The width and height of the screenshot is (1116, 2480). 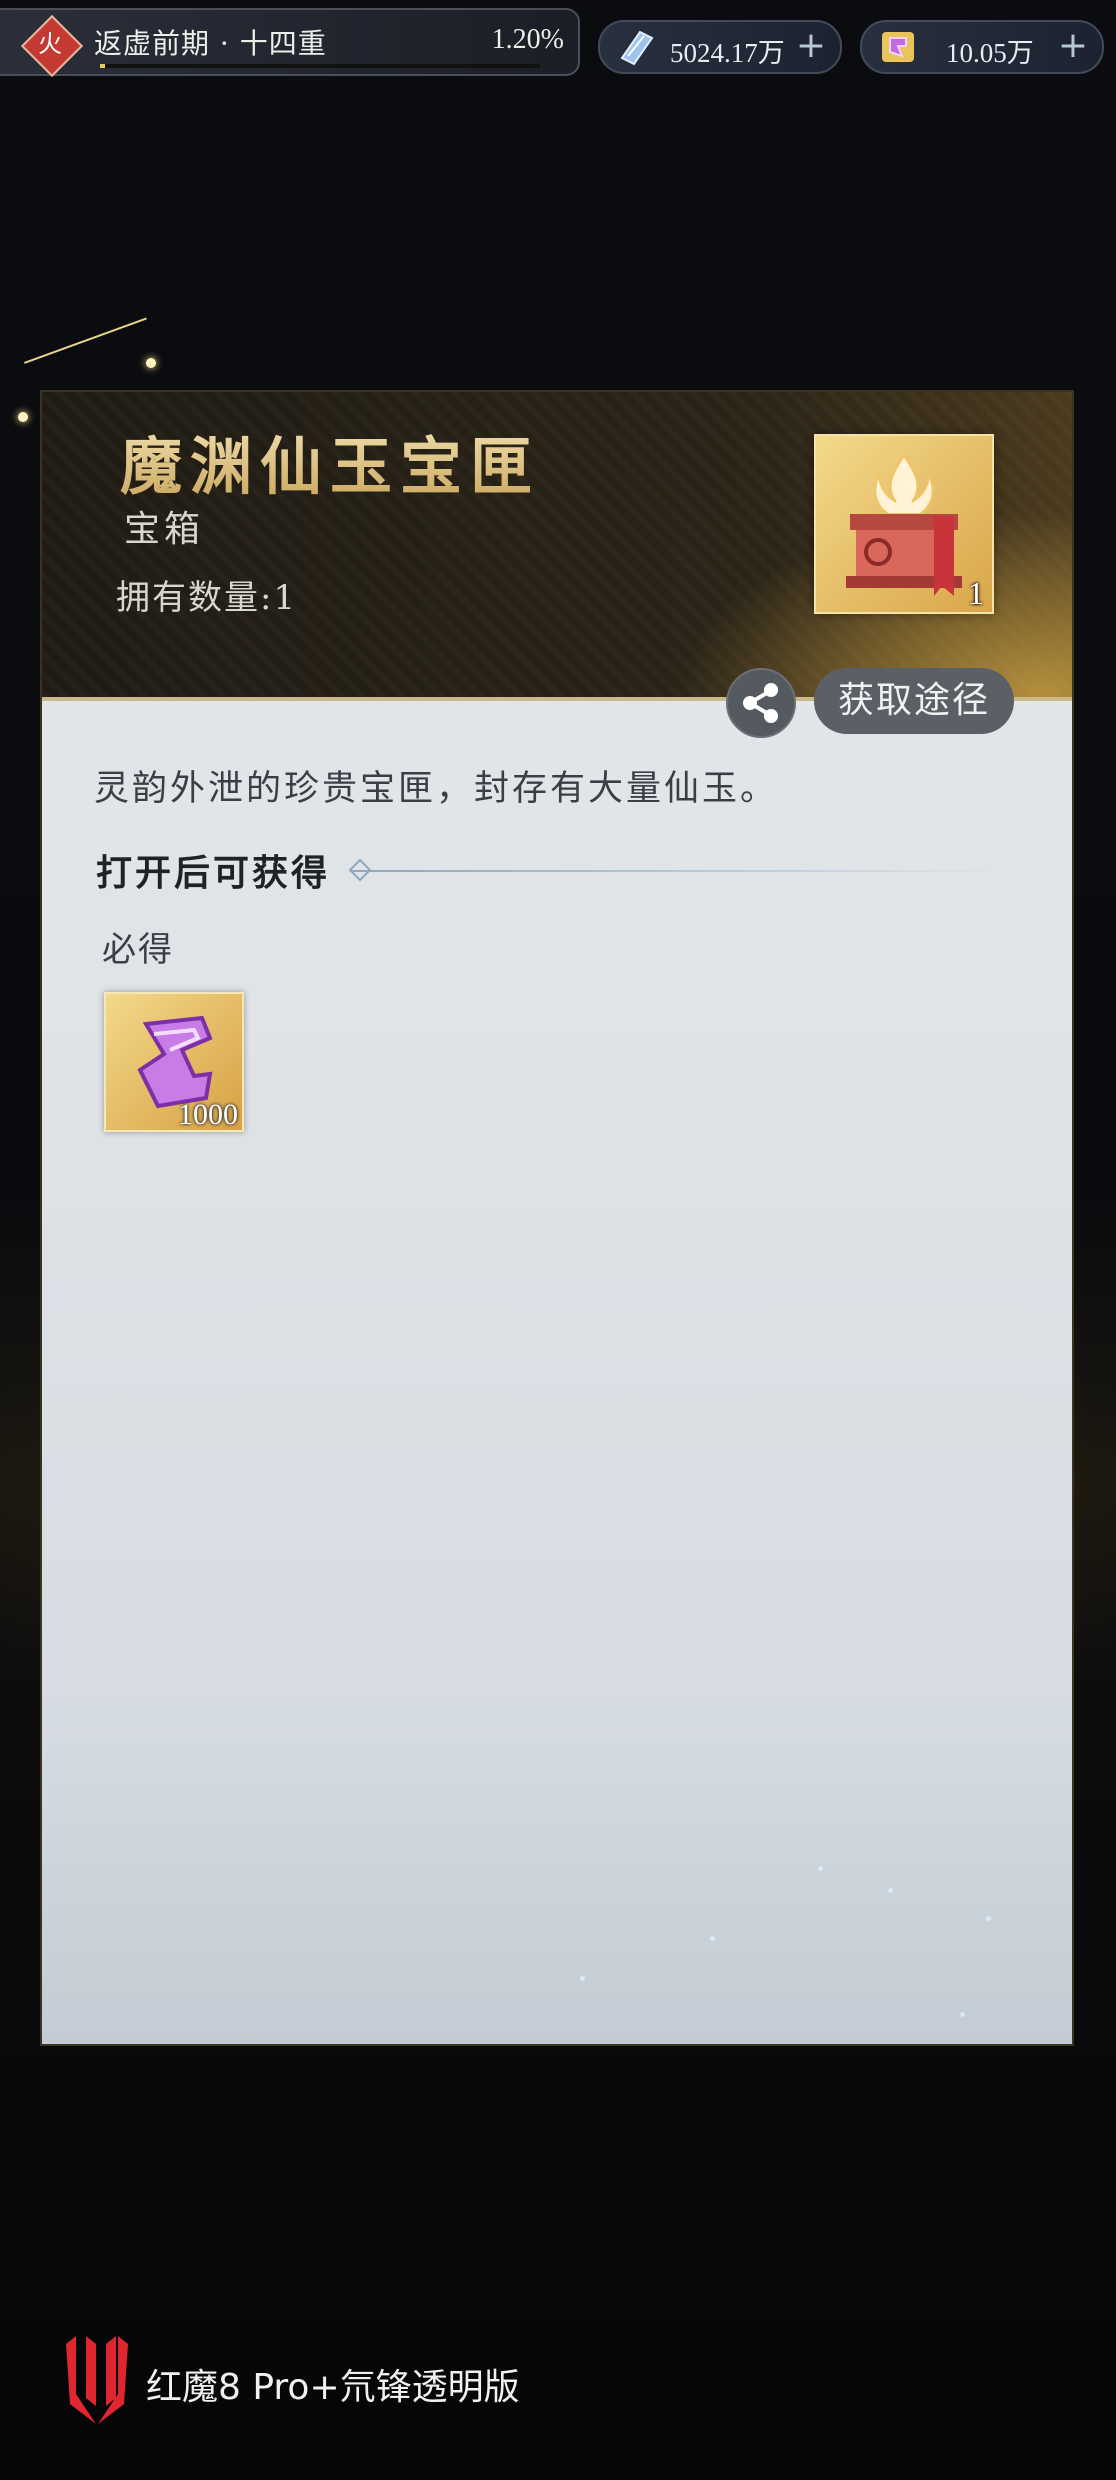 What do you see at coordinates (976, 593) in the screenshot?
I see `item-thumbnail-count: 1` at bounding box center [976, 593].